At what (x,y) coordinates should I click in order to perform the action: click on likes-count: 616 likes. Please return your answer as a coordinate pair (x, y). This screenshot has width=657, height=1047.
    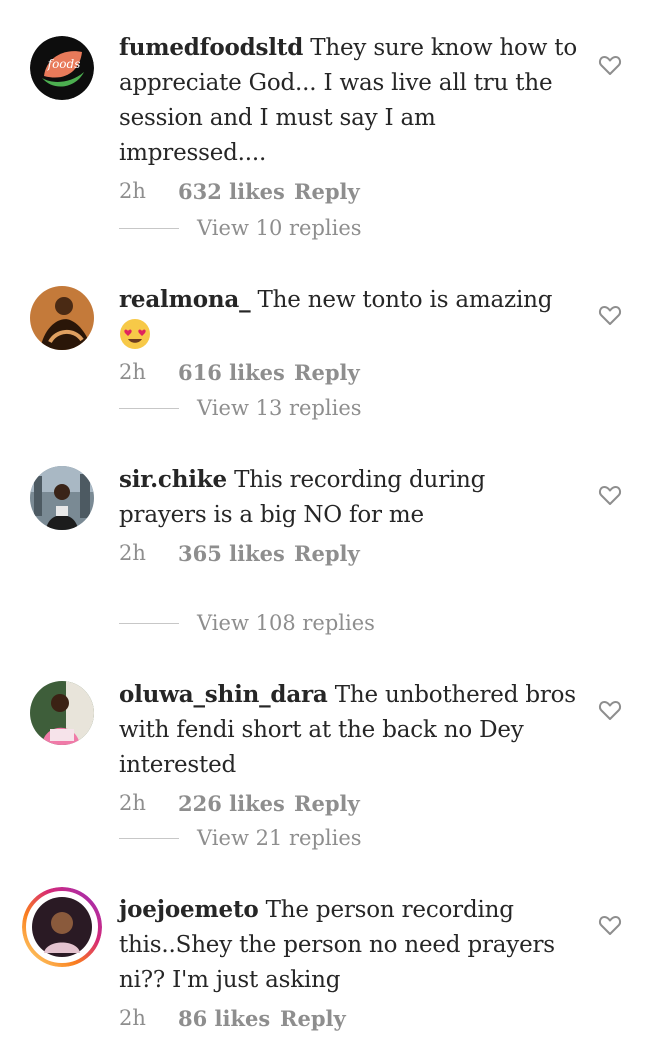
    Looking at the image, I should click on (236, 372).